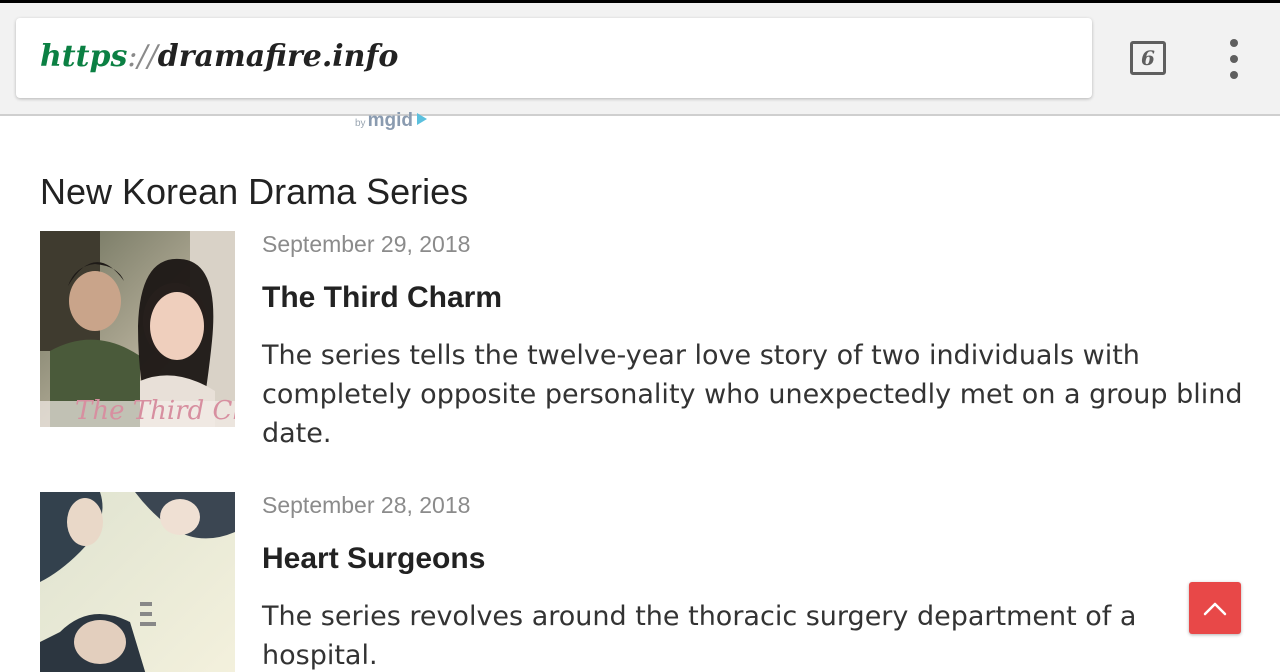 This screenshot has width=1280, height=672. What do you see at coordinates (360, 123) in the screenshot?
I see `ad-by-label: by` at bounding box center [360, 123].